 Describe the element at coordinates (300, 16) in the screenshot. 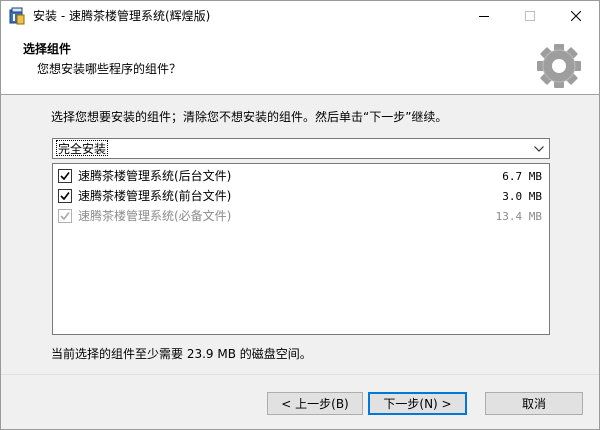

I see `title-bar: 安装 - 速腾茶楼管理系统(辉煌版)` at that location.